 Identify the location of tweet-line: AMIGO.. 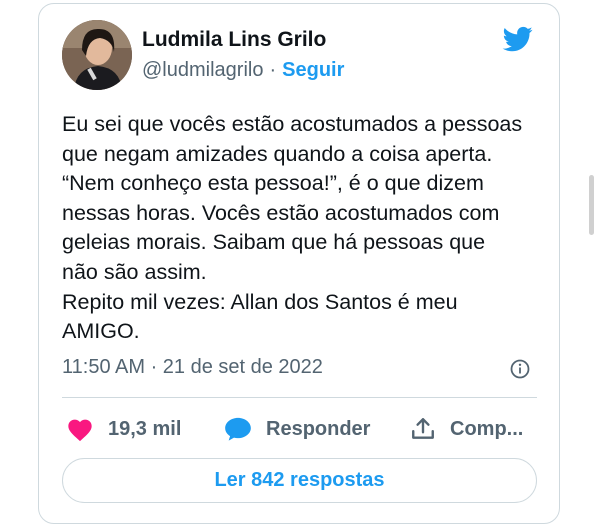
(101, 331).